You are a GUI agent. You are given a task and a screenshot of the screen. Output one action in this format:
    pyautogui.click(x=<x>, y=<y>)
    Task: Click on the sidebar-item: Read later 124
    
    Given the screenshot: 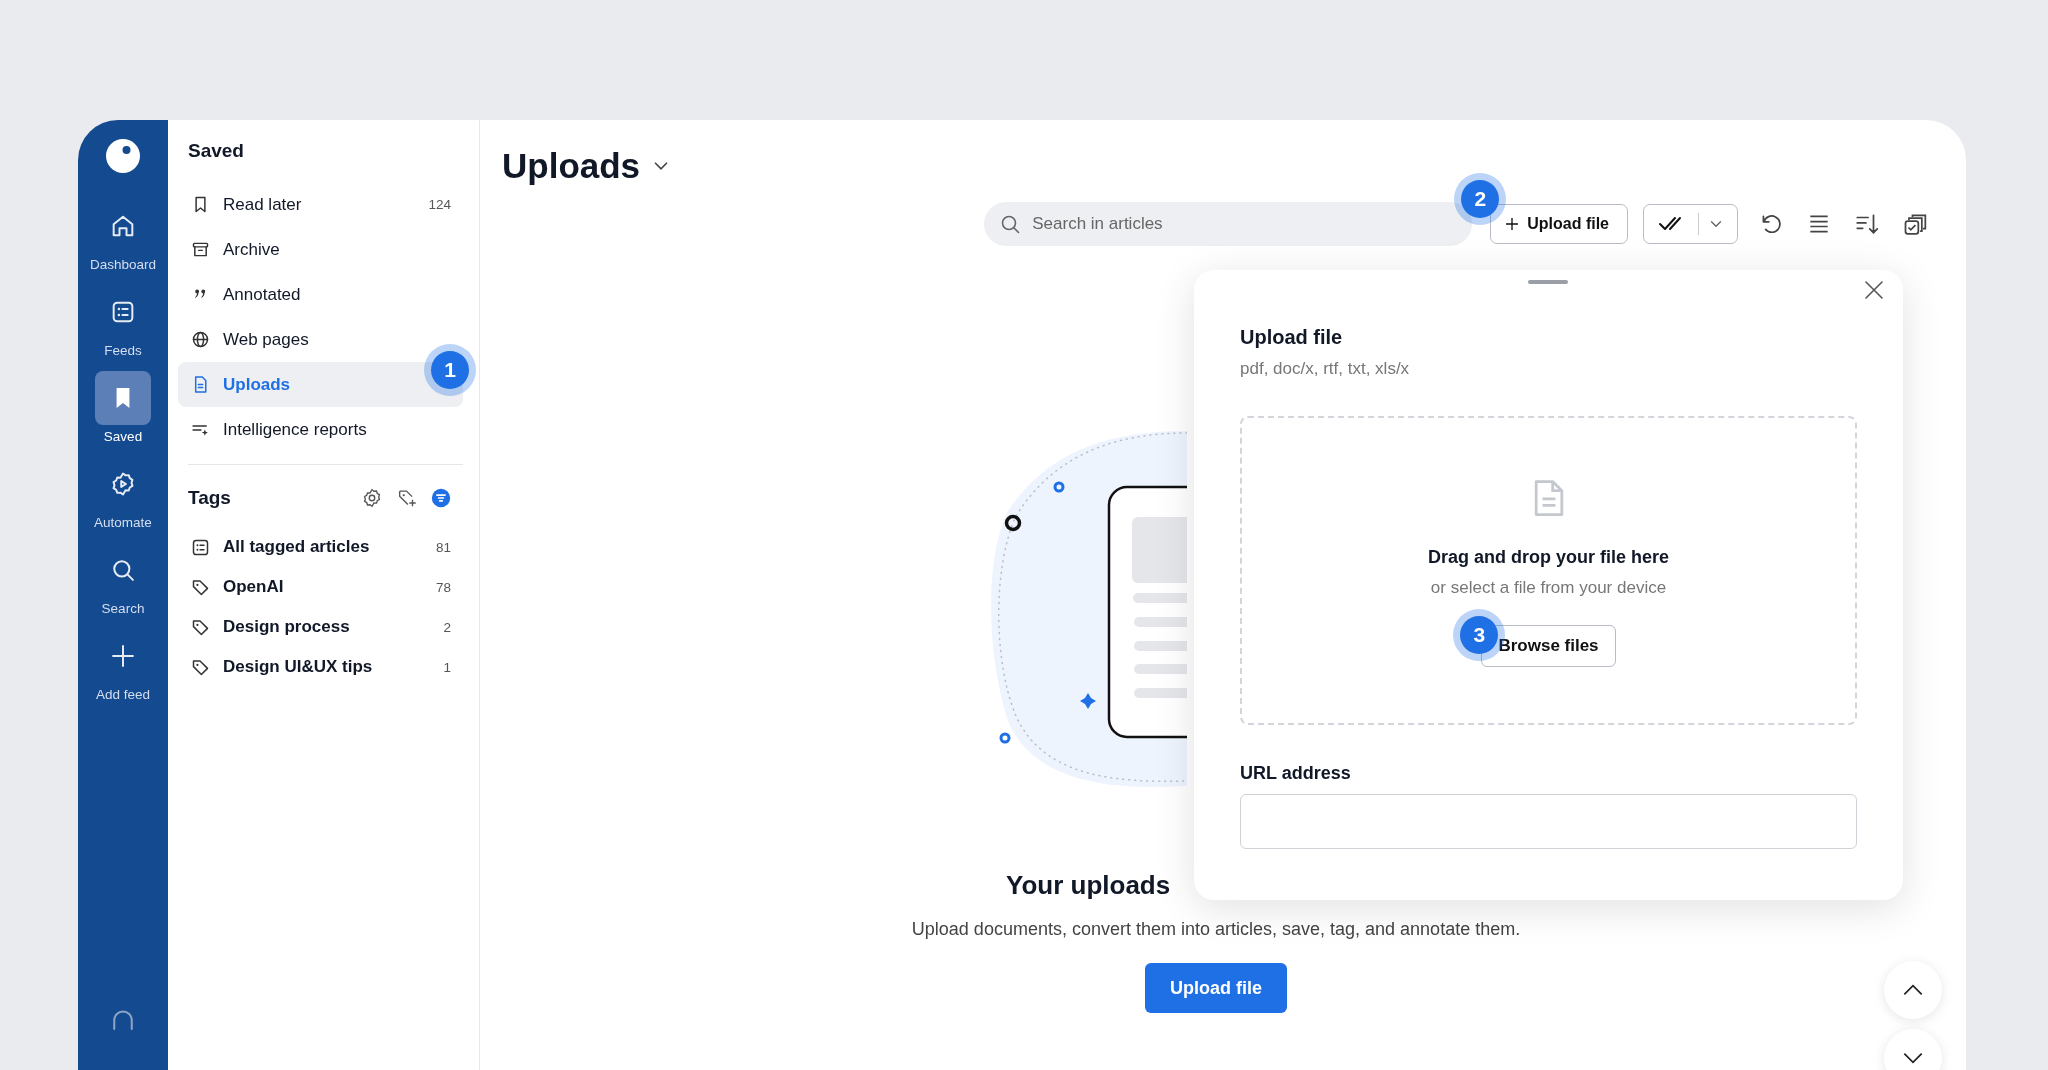 What is the action you would take?
    pyautogui.click(x=320, y=204)
    